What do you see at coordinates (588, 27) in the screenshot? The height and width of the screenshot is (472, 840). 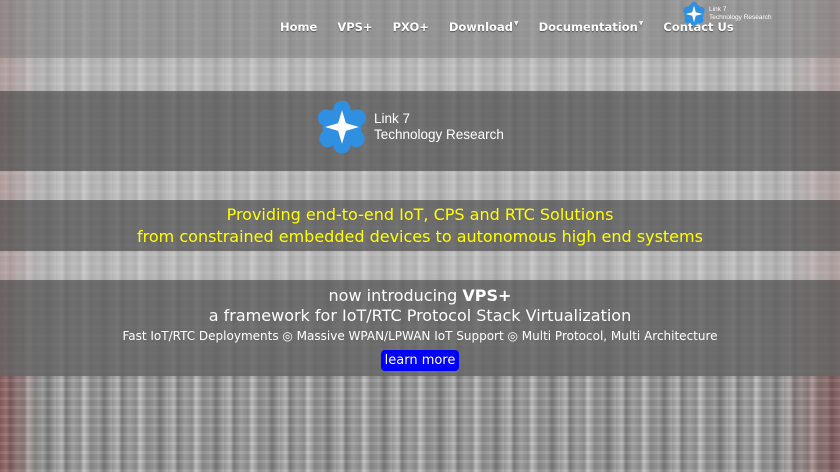 I see `nav-documentation-label: Documentation` at bounding box center [588, 27].